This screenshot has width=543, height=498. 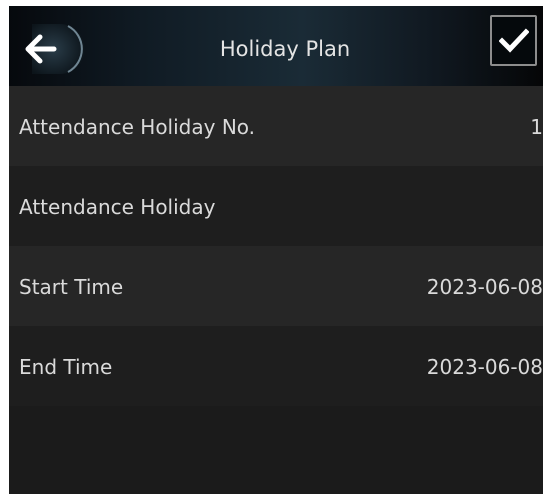 What do you see at coordinates (71, 287) in the screenshot?
I see `field-label: Start Time` at bounding box center [71, 287].